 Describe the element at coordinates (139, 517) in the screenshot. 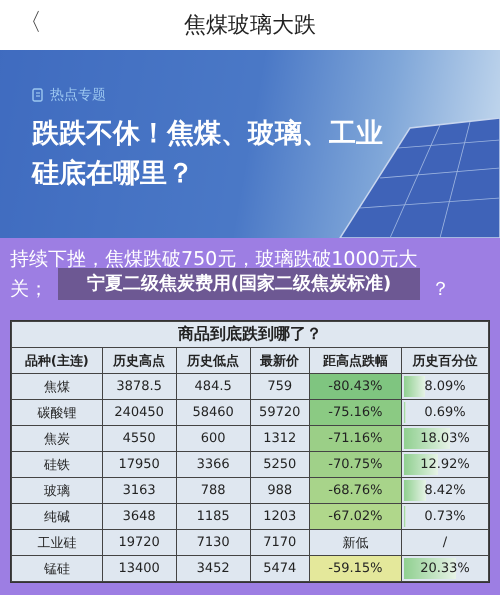

I see `table-cell: 3648` at that location.